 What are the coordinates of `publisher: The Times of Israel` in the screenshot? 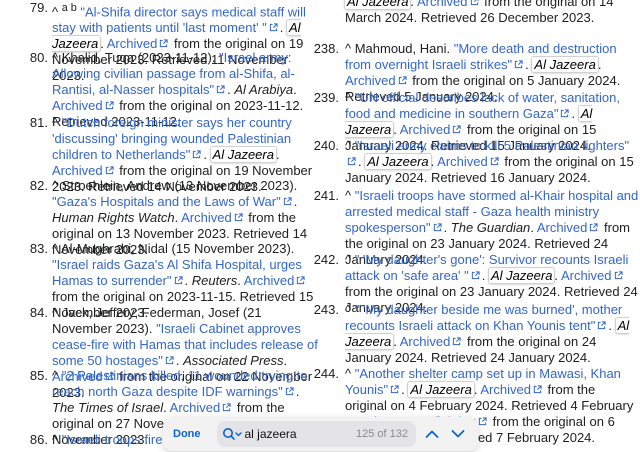 It's located at (108, 407).